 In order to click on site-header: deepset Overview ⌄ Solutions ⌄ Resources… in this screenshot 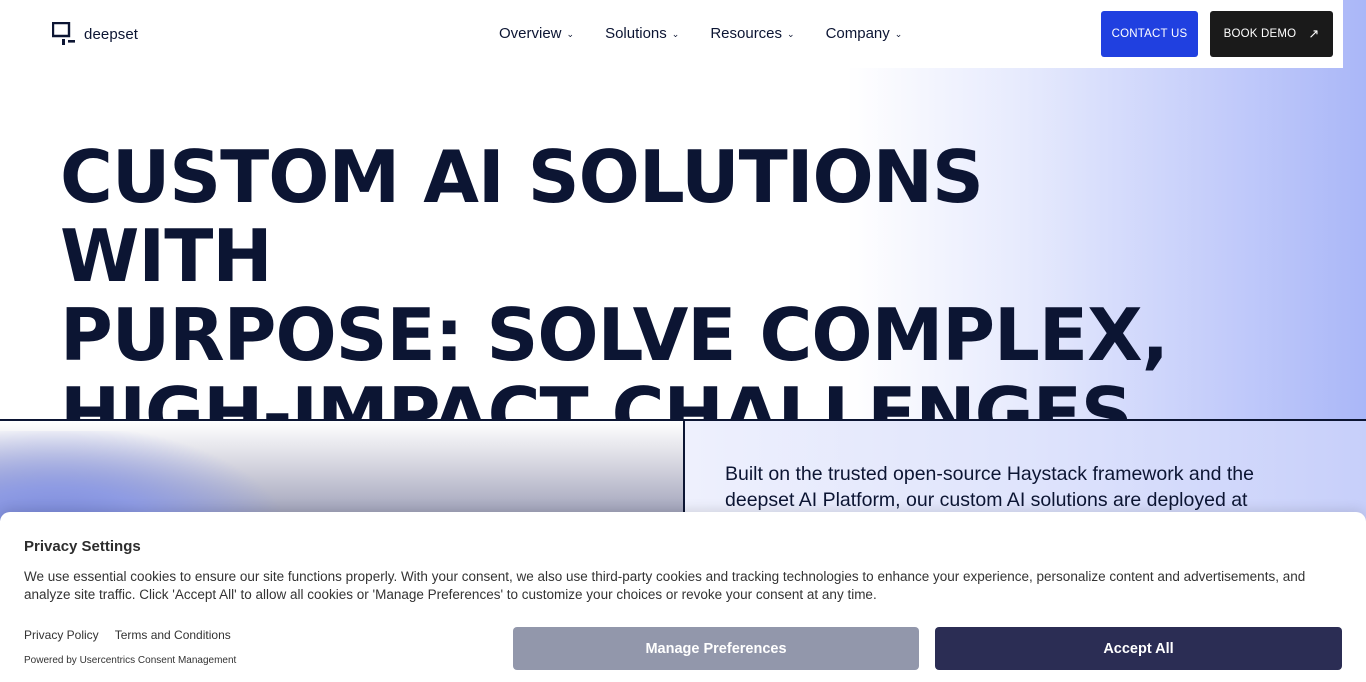, I will do `click(671, 34)`.